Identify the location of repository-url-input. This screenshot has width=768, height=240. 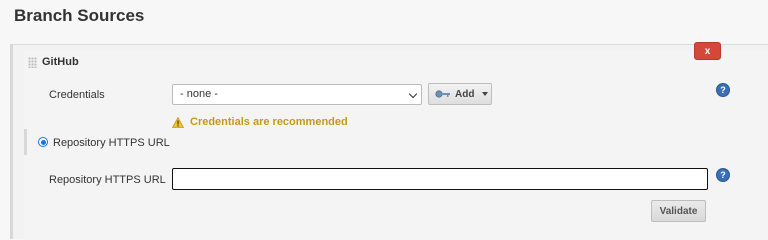
(440, 179).